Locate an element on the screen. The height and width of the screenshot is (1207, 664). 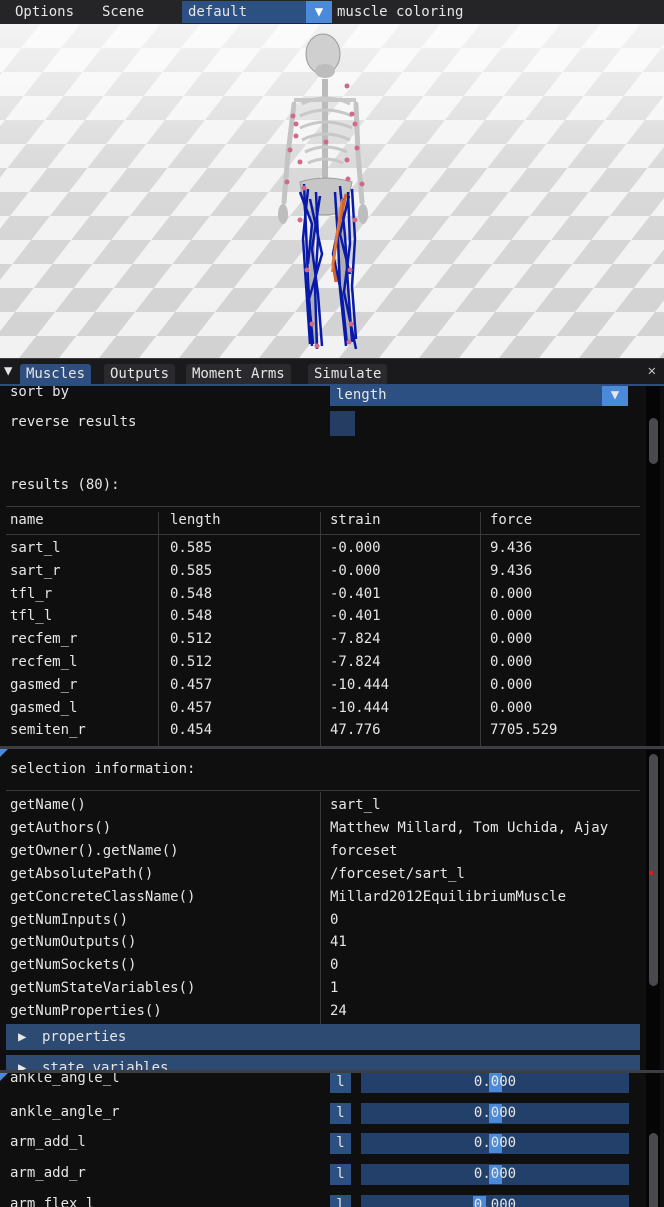
muscles-scrollbar is located at coordinates (653, 566).